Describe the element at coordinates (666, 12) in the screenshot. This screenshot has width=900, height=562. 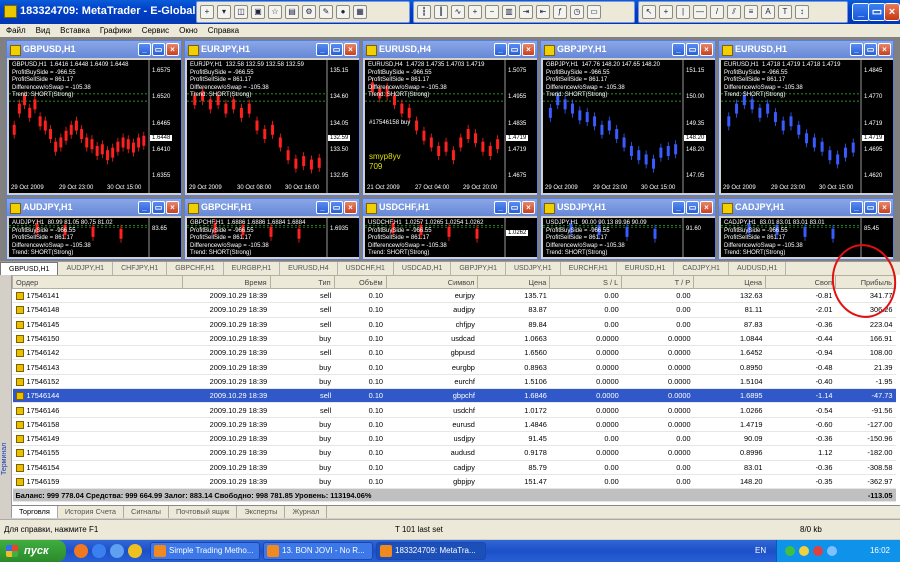
I see `crosshair-icon: +` at that location.